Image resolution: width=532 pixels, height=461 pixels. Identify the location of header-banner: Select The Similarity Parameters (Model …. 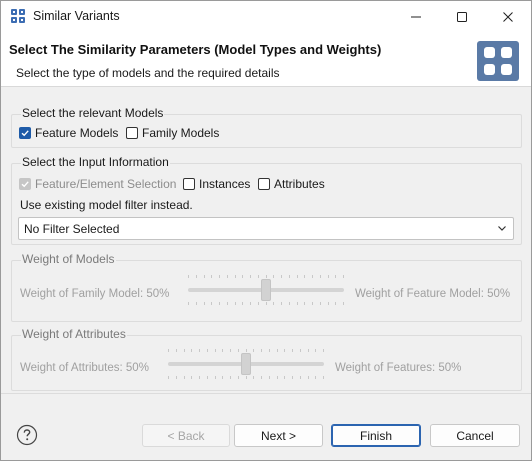
(266, 59).